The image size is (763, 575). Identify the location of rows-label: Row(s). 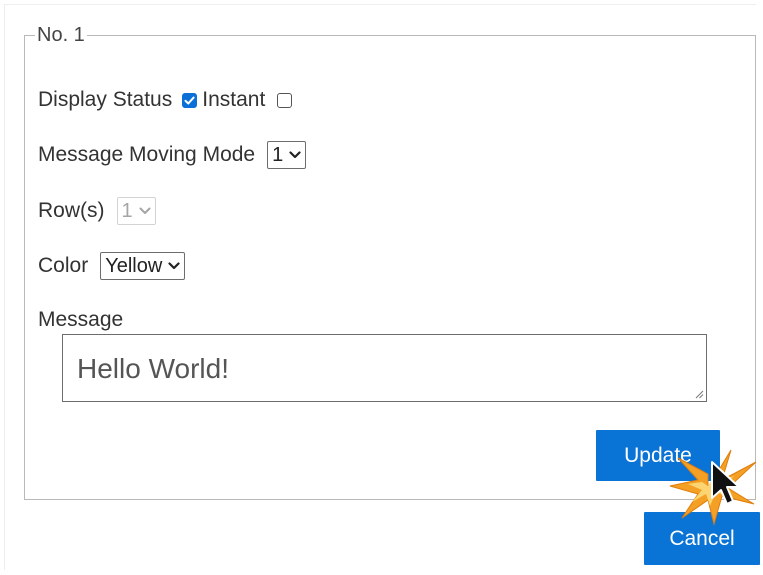
(71, 210).